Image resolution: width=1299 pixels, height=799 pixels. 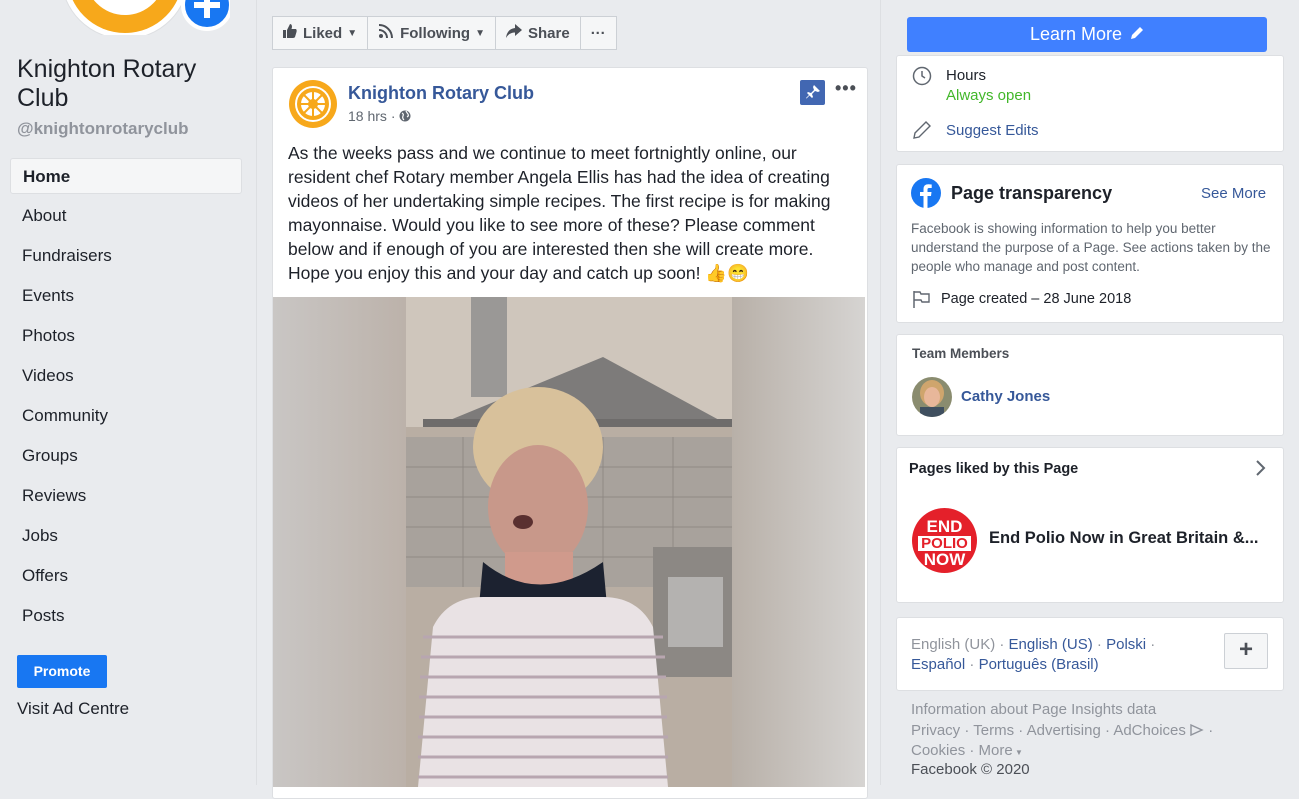 What do you see at coordinates (944, 543) in the screenshot?
I see `end-polio-logo-line-2: POLIO` at bounding box center [944, 543].